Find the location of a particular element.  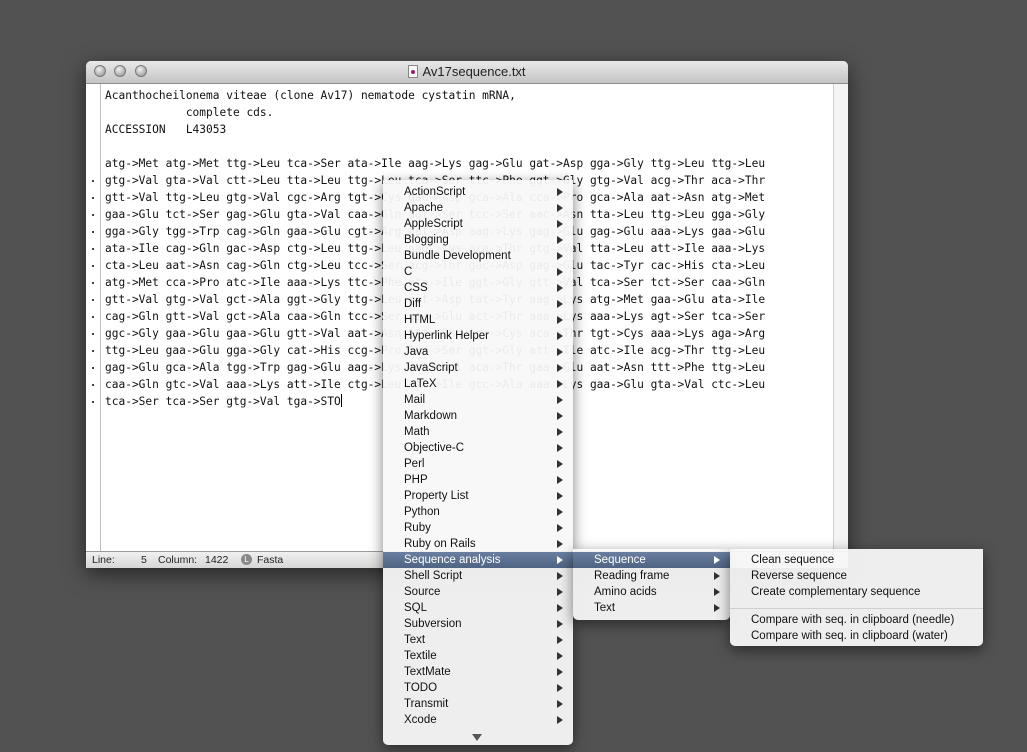

menu-item-sql: SQL is located at coordinates (478, 608).